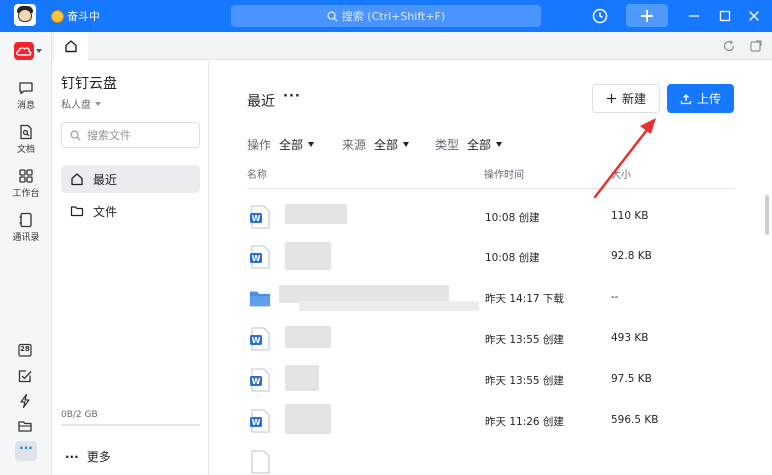  Describe the element at coordinates (292, 96) in the screenshot. I see `page-more-options: ···` at that location.